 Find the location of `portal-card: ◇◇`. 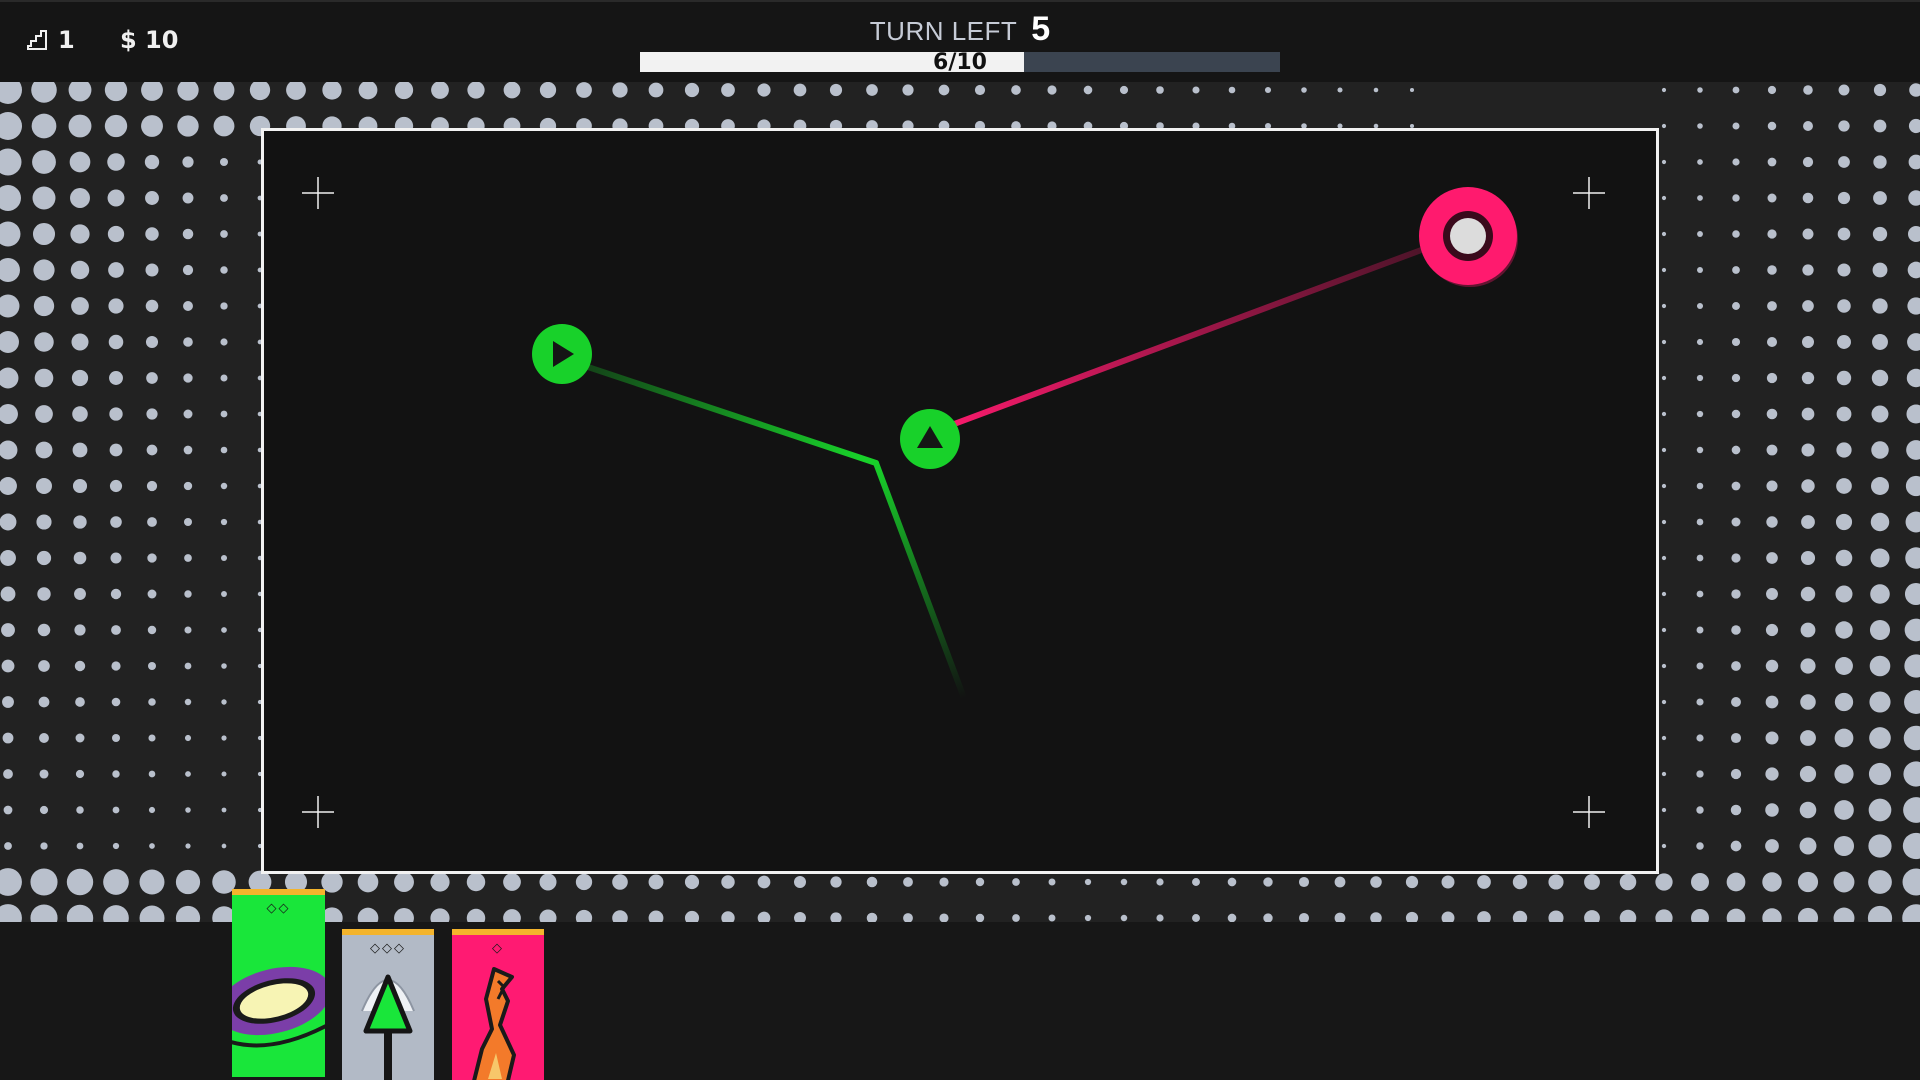

portal-card: ◇◇ is located at coordinates (278, 983).